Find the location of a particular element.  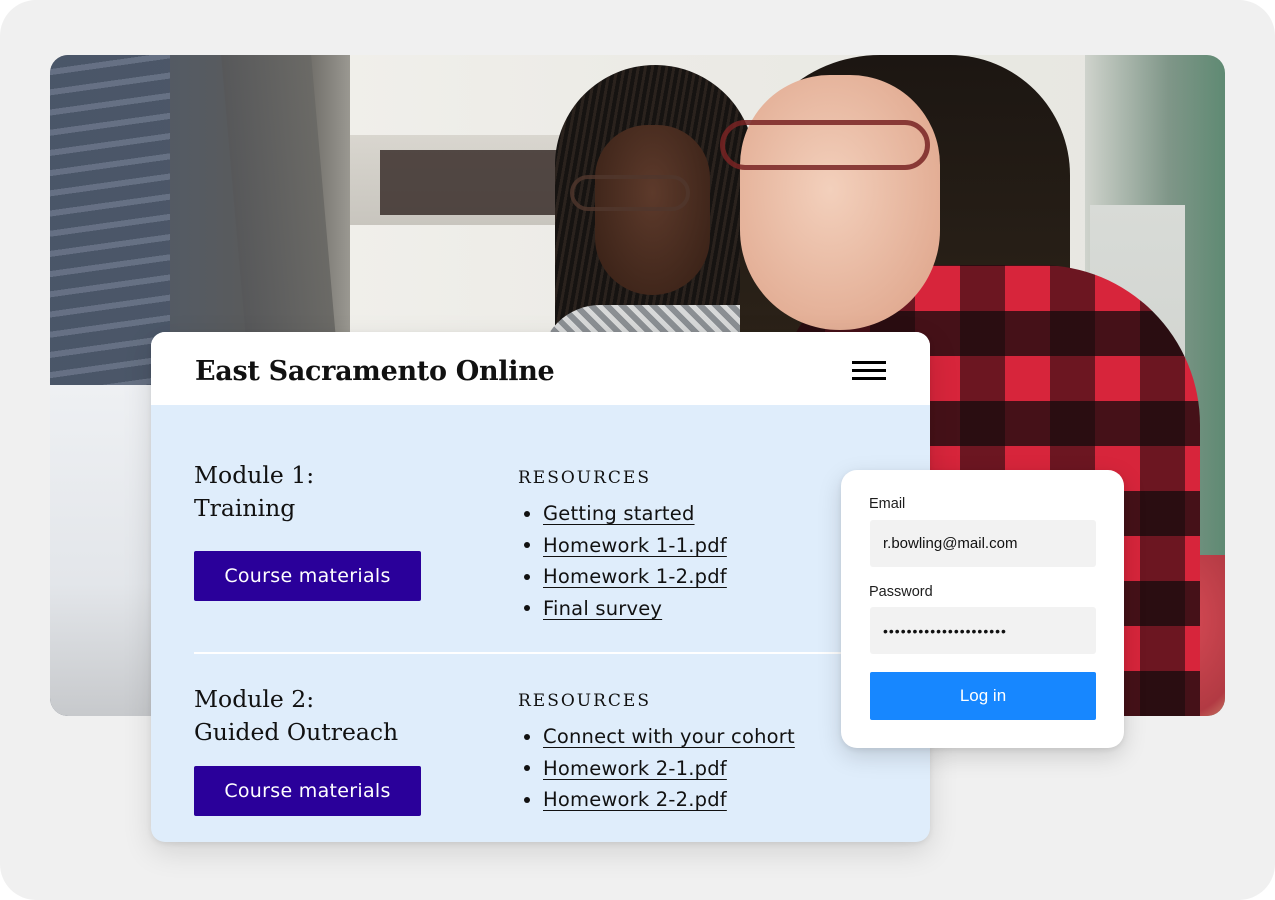

hamburger-menu-icon is located at coordinates (870, 371).